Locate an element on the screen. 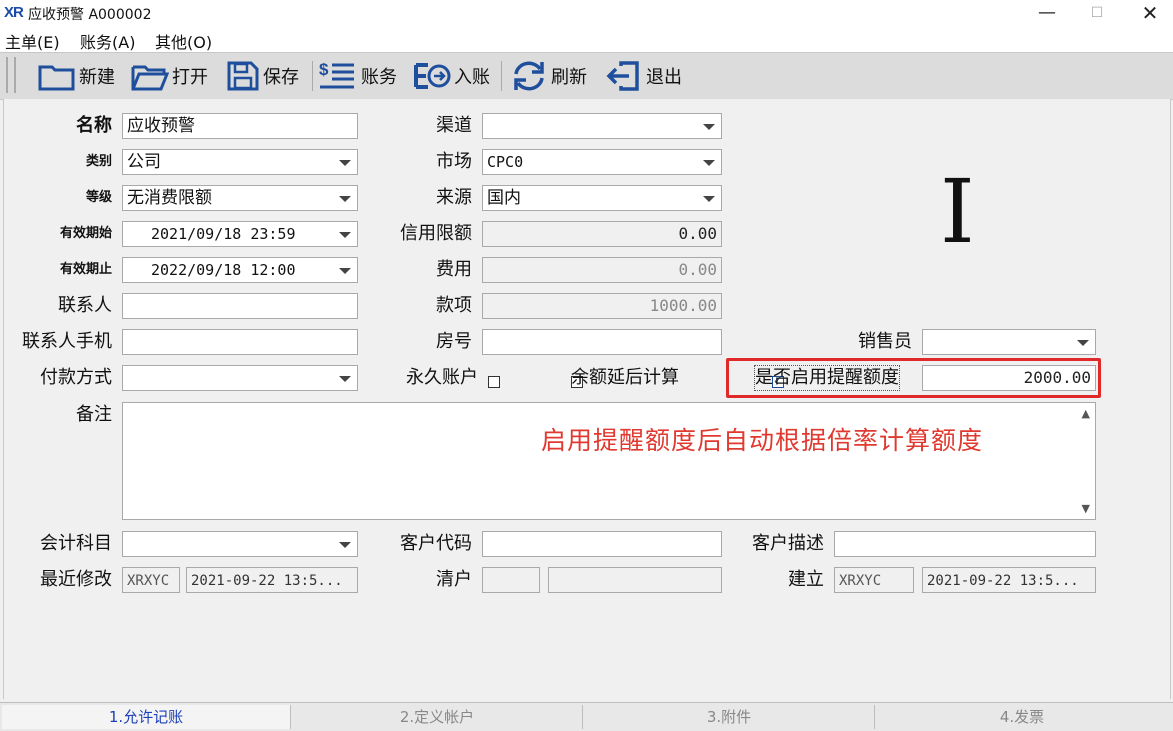 The height and width of the screenshot is (731, 1173). account-subject-select is located at coordinates (240, 544).